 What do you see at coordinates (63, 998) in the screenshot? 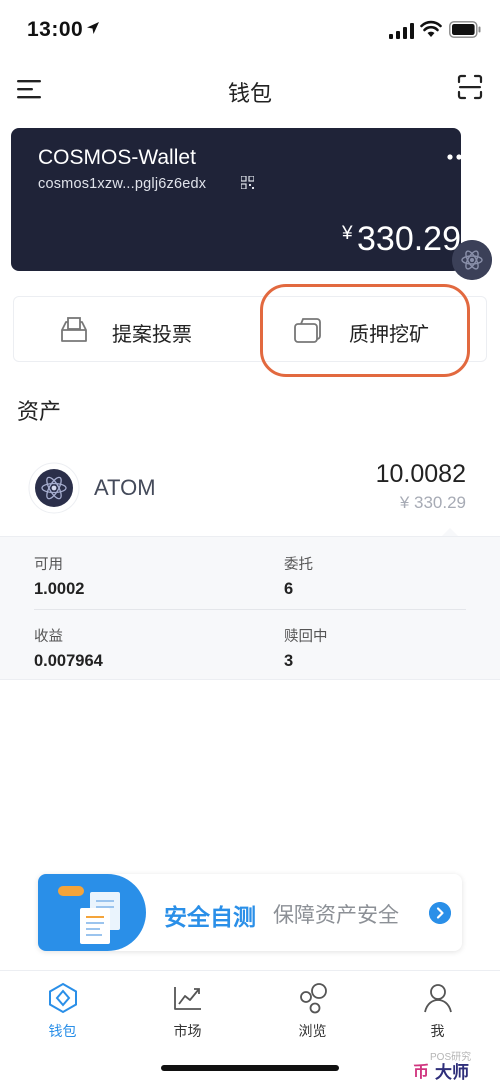
I see `wallet-icon` at bounding box center [63, 998].